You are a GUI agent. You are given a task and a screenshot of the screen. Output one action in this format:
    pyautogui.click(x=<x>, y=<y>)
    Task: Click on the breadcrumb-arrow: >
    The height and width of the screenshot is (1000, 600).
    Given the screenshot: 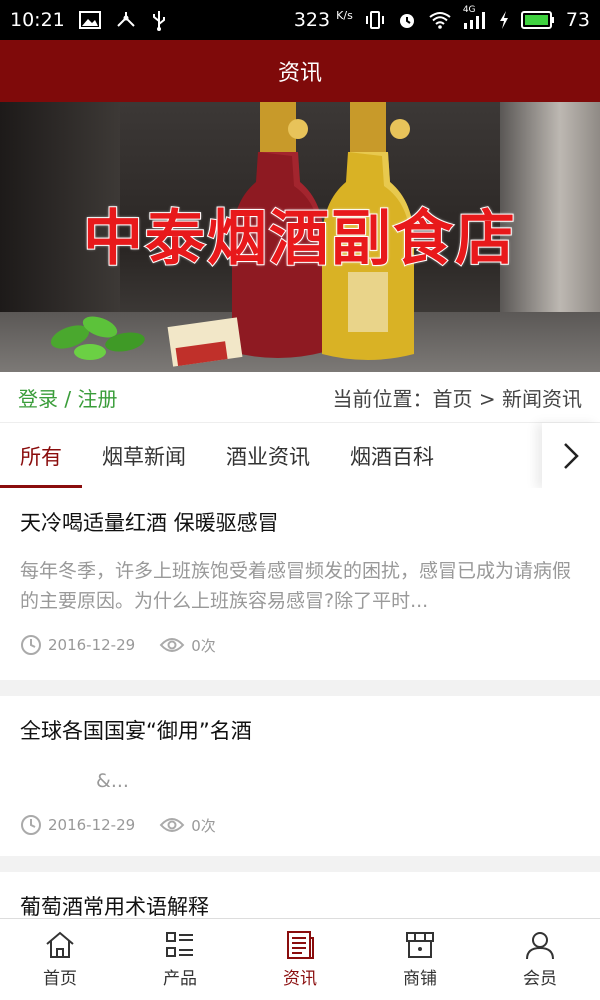 What is the action you would take?
    pyautogui.click(x=487, y=398)
    